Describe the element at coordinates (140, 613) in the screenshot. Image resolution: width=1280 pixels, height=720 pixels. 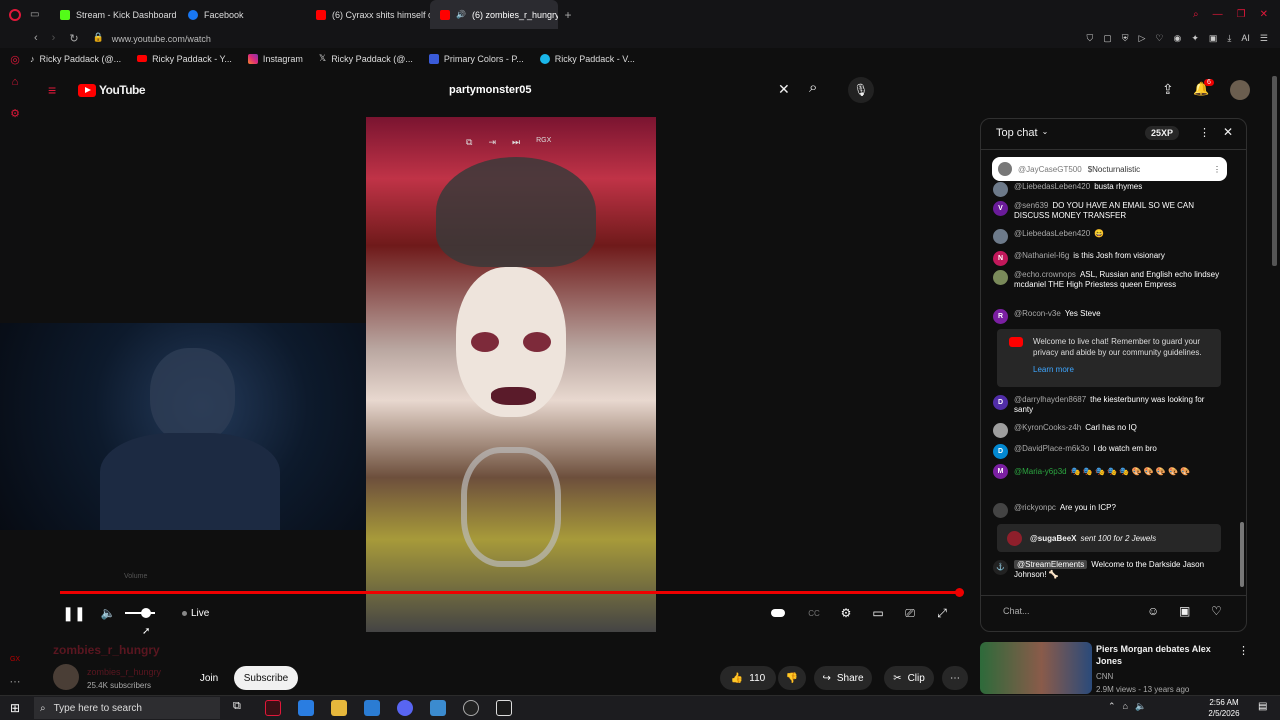
I see `volume-slider` at that location.